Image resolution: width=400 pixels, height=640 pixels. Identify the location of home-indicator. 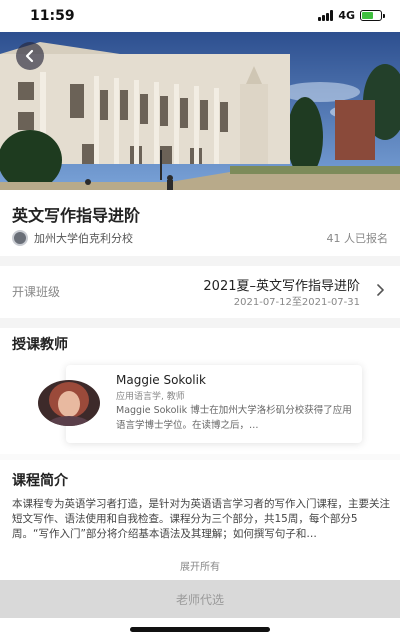
(200, 629).